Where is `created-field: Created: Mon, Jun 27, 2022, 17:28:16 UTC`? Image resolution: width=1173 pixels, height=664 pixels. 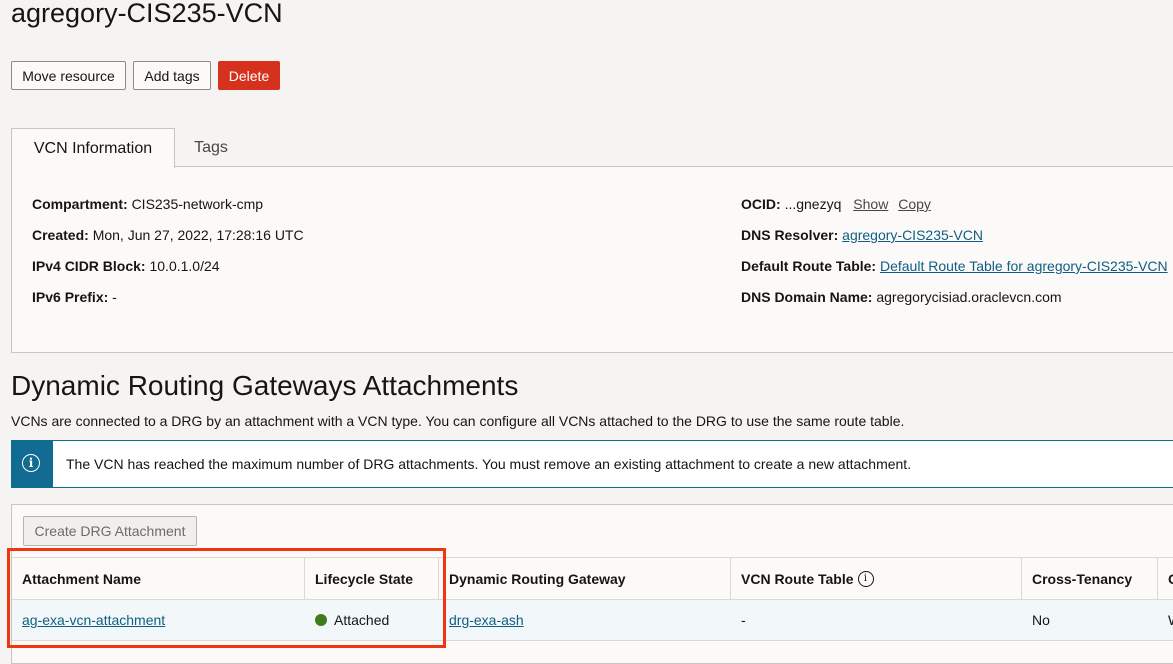
created-field: Created: Mon, Jun 27, 2022, 17:28:16 UTC is located at coordinates (168, 235).